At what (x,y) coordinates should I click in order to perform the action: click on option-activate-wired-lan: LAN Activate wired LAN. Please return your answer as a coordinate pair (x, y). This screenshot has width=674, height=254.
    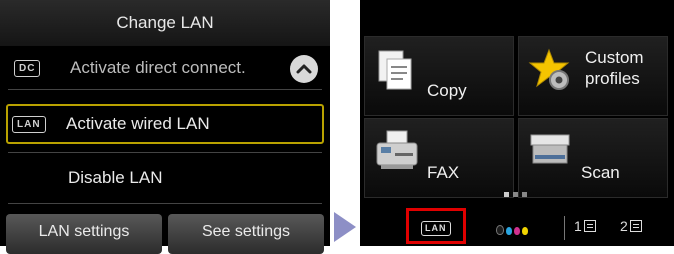
    Looking at the image, I should click on (165, 124).